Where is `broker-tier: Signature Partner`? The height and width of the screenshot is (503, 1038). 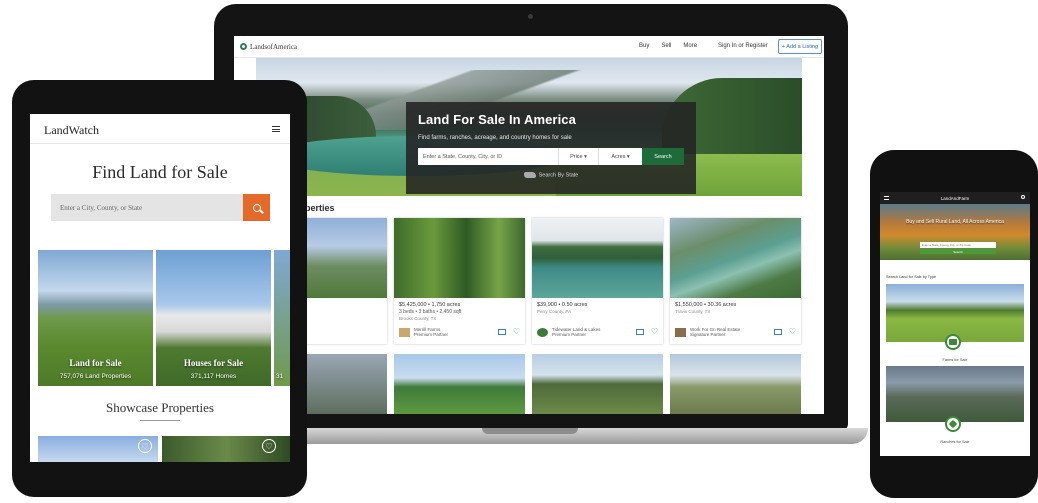
broker-tier: Signature Partner is located at coordinates (708, 335).